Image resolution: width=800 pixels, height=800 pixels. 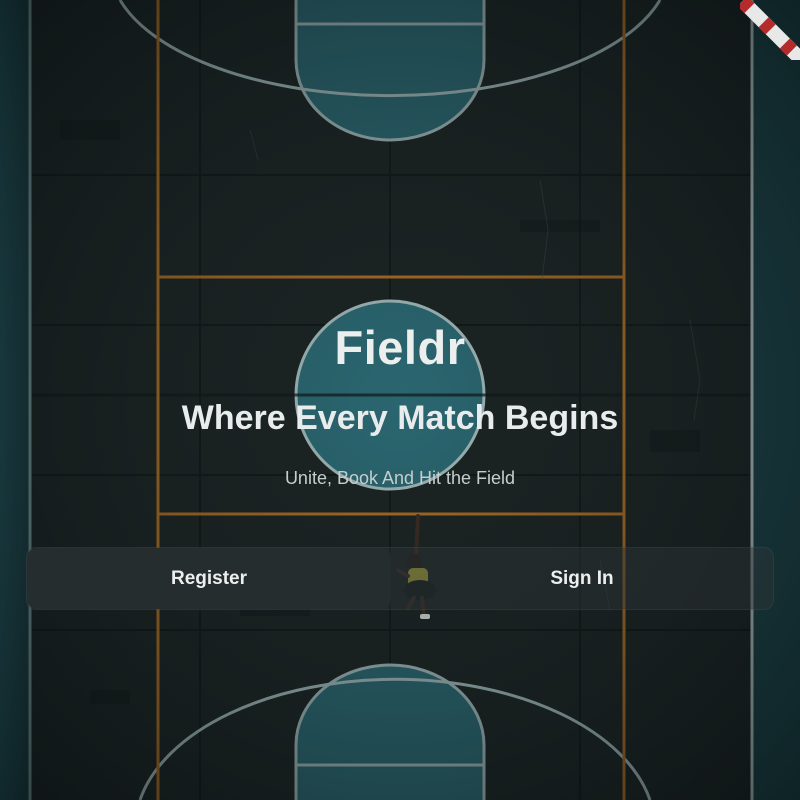 What do you see at coordinates (400, 347) in the screenshot?
I see `app-title: Fieldr` at bounding box center [400, 347].